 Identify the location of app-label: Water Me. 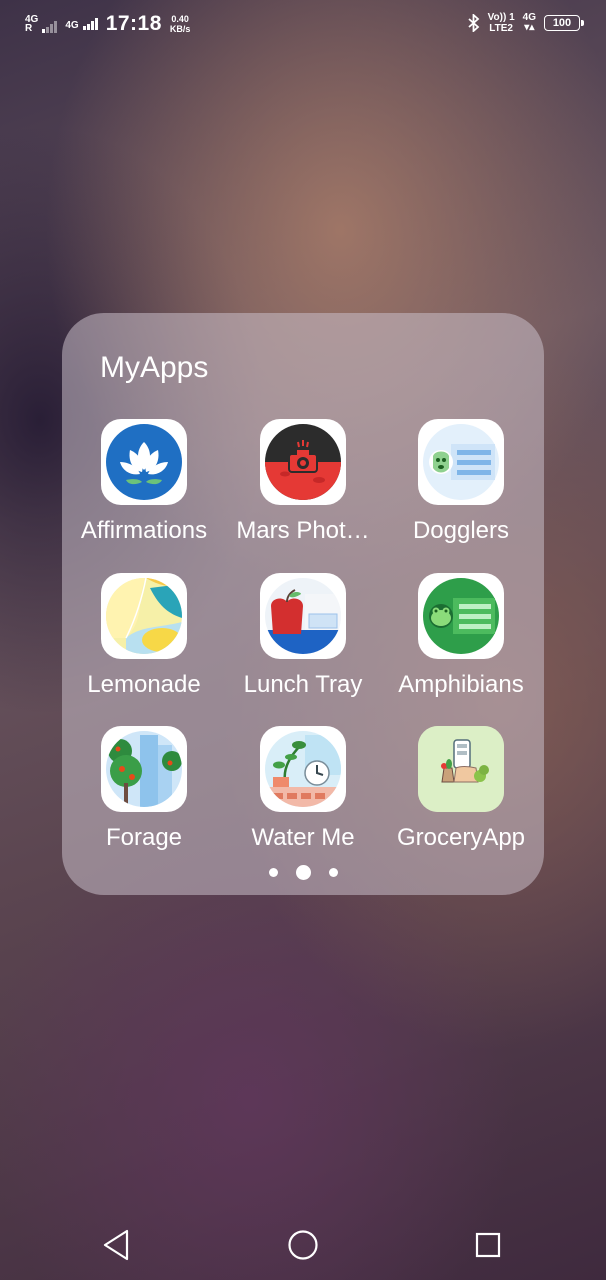
(303, 837).